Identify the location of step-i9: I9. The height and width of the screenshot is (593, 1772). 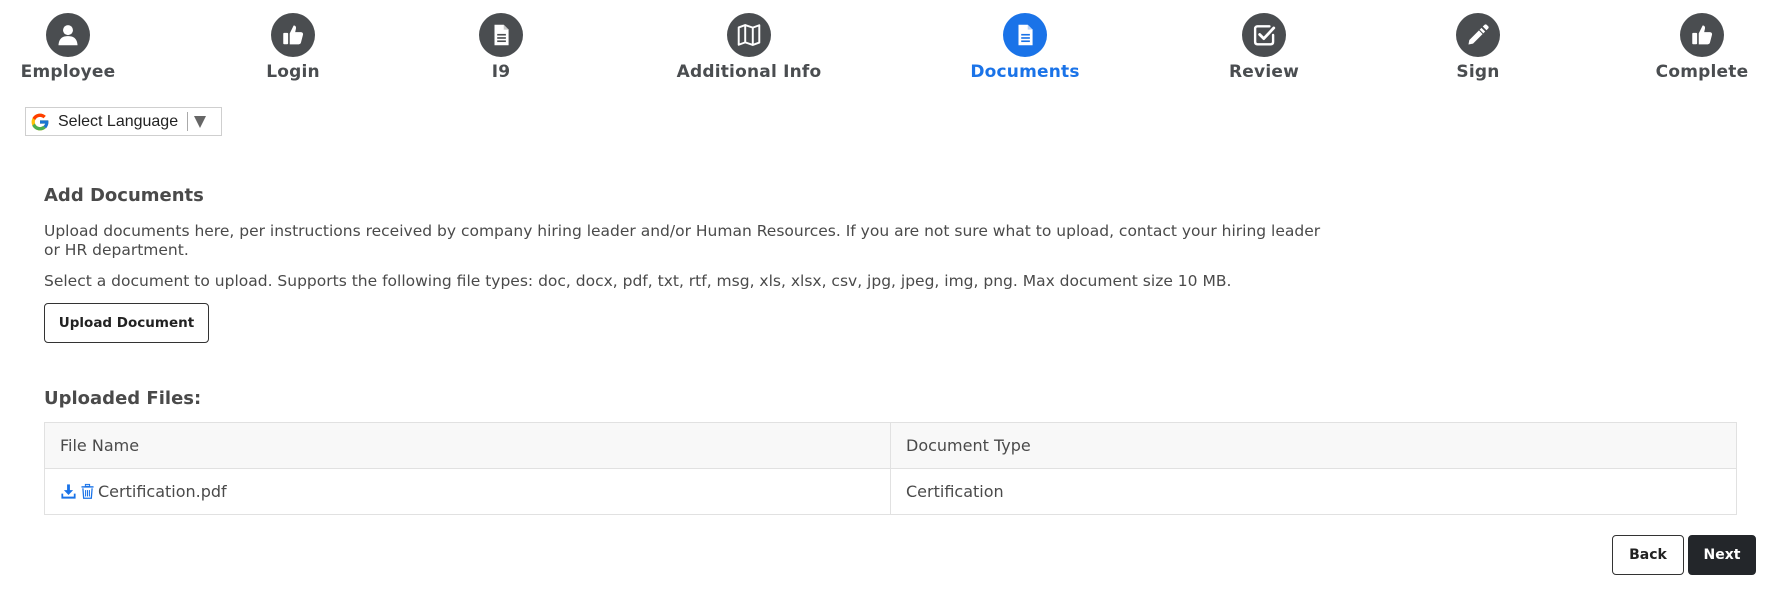
(501, 47).